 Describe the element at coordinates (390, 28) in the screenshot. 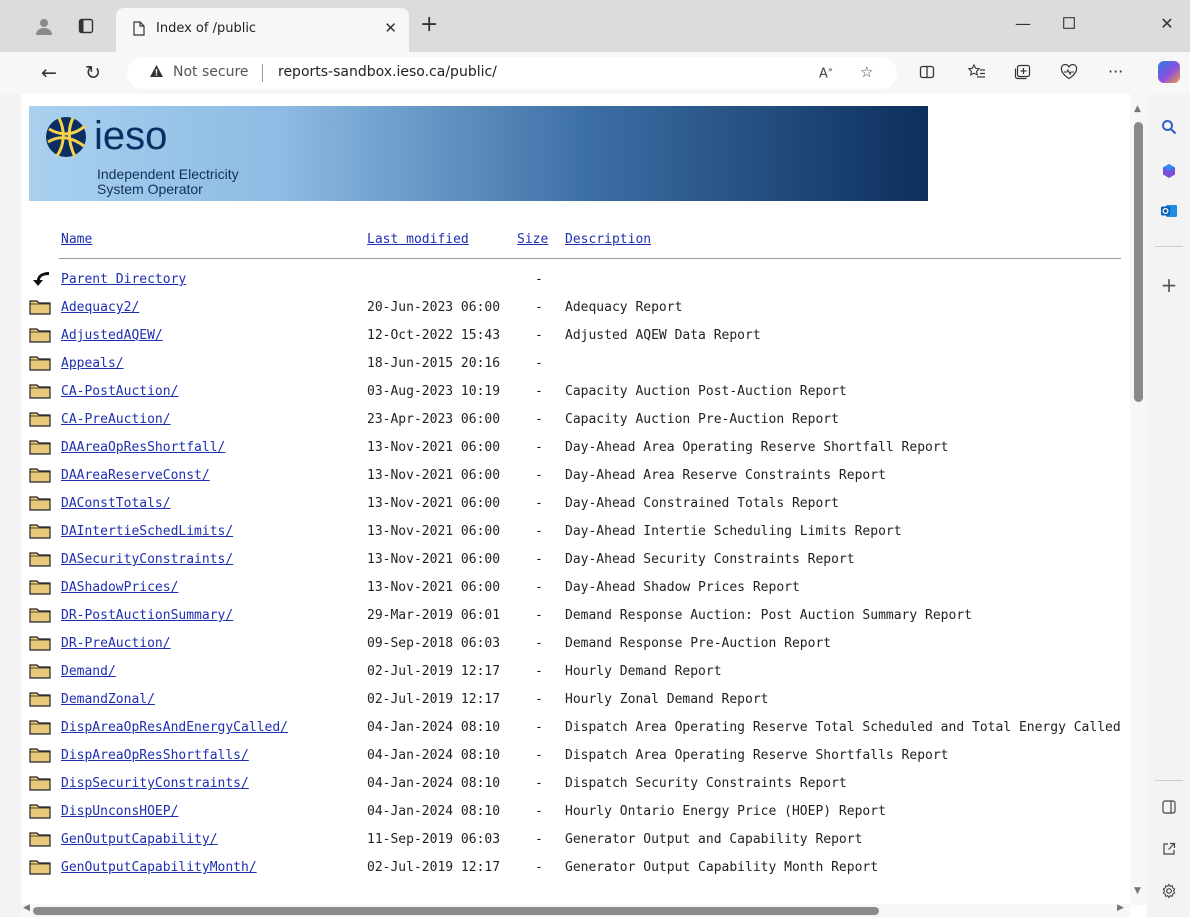

I see `close-tab-icon: ✕` at that location.